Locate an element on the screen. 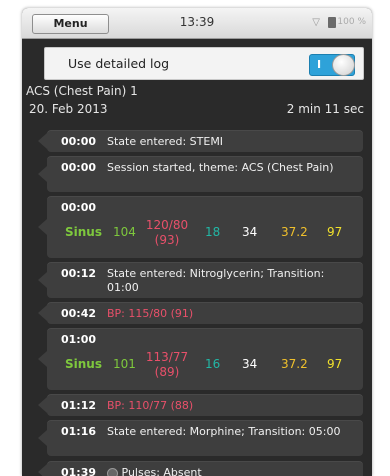 The width and height of the screenshot is (390, 476). heart-rate-value: 104 is located at coordinates (124, 232).